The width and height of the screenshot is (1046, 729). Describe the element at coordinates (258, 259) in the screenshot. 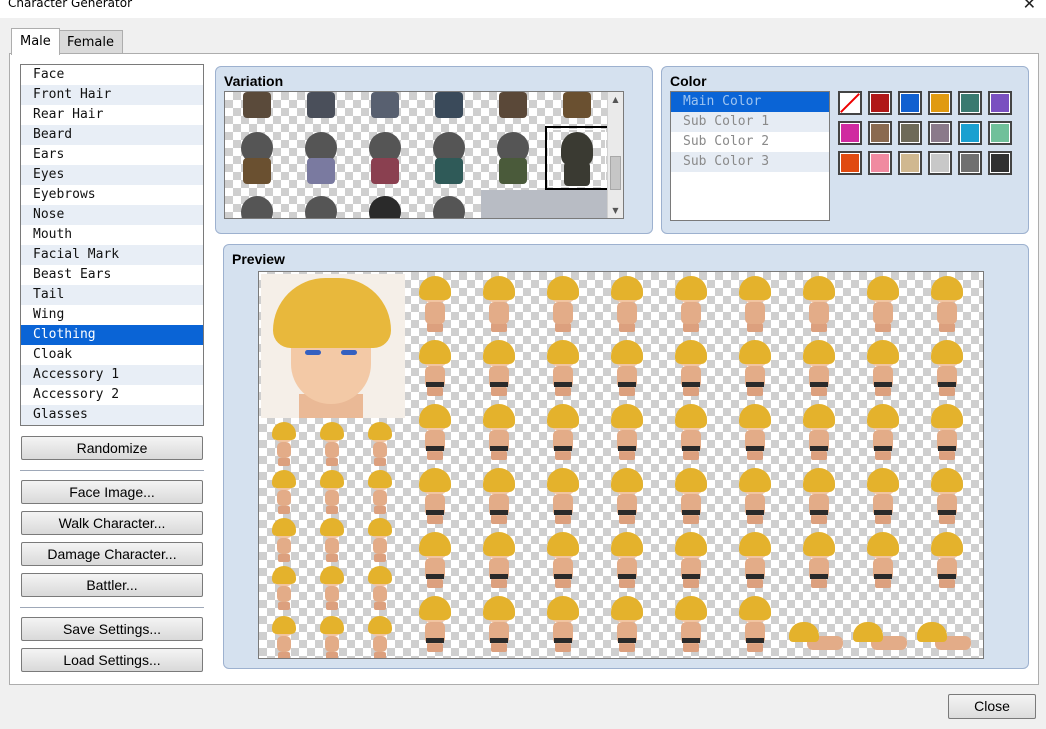

I see `preview-title: Preview` at that location.